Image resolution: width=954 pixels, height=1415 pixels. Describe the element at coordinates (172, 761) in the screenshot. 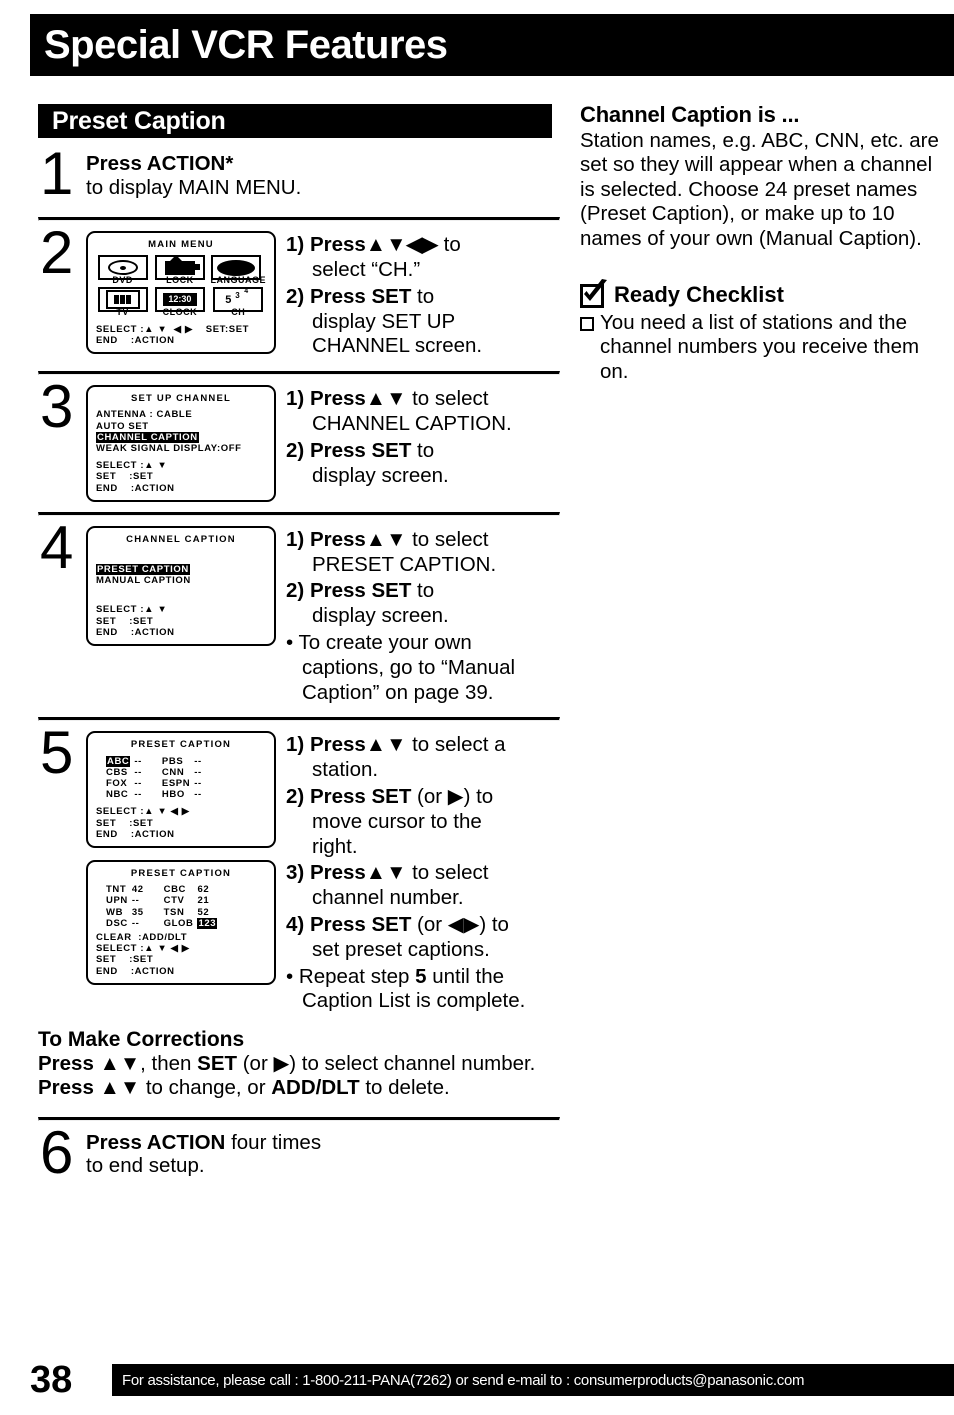

I see `station-name: PBS` at that location.